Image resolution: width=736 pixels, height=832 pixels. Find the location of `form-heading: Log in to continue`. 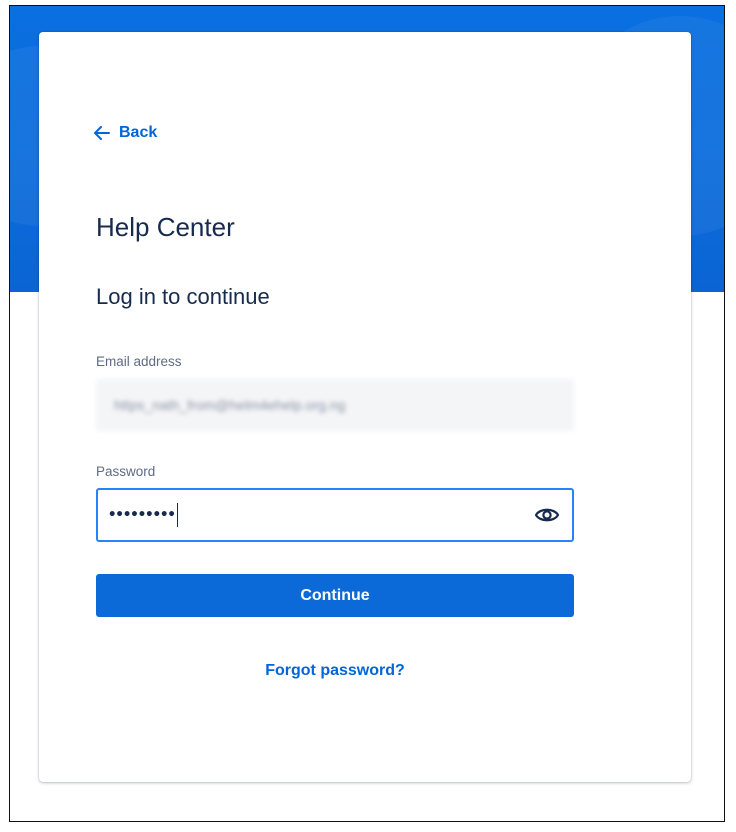

form-heading: Log in to continue is located at coordinates (183, 296).